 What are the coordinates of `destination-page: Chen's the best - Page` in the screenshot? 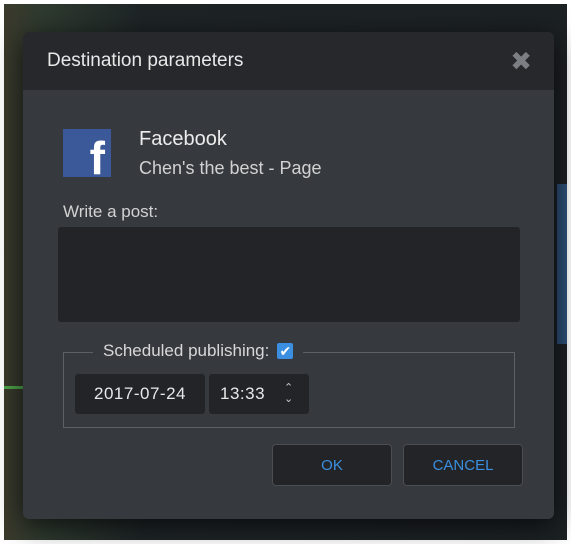 It's located at (230, 168).